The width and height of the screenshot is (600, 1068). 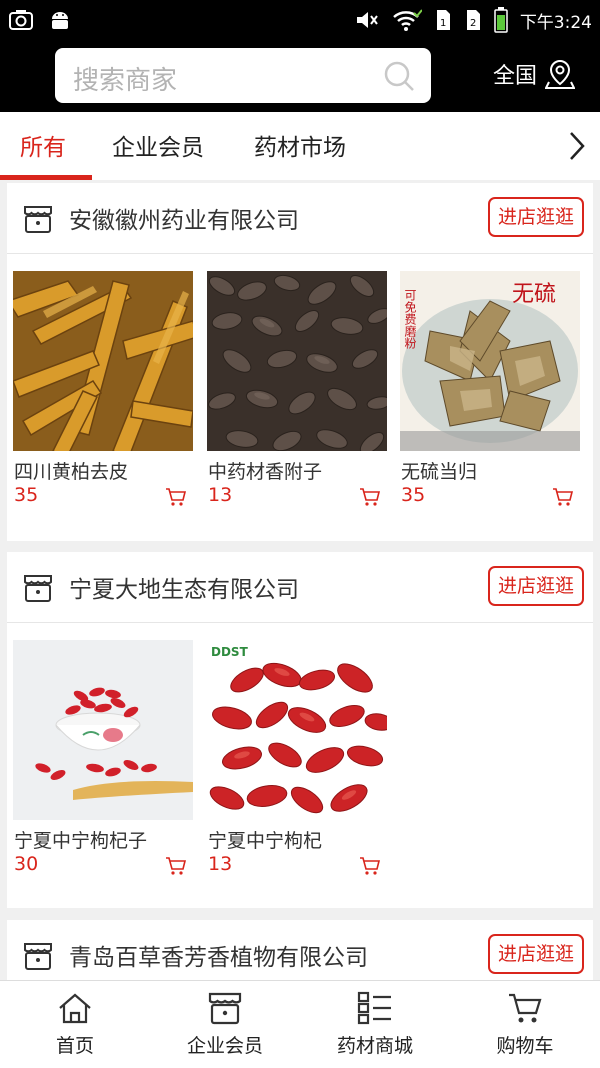 What do you see at coordinates (399, 76) in the screenshot?
I see `search-icon` at bounding box center [399, 76].